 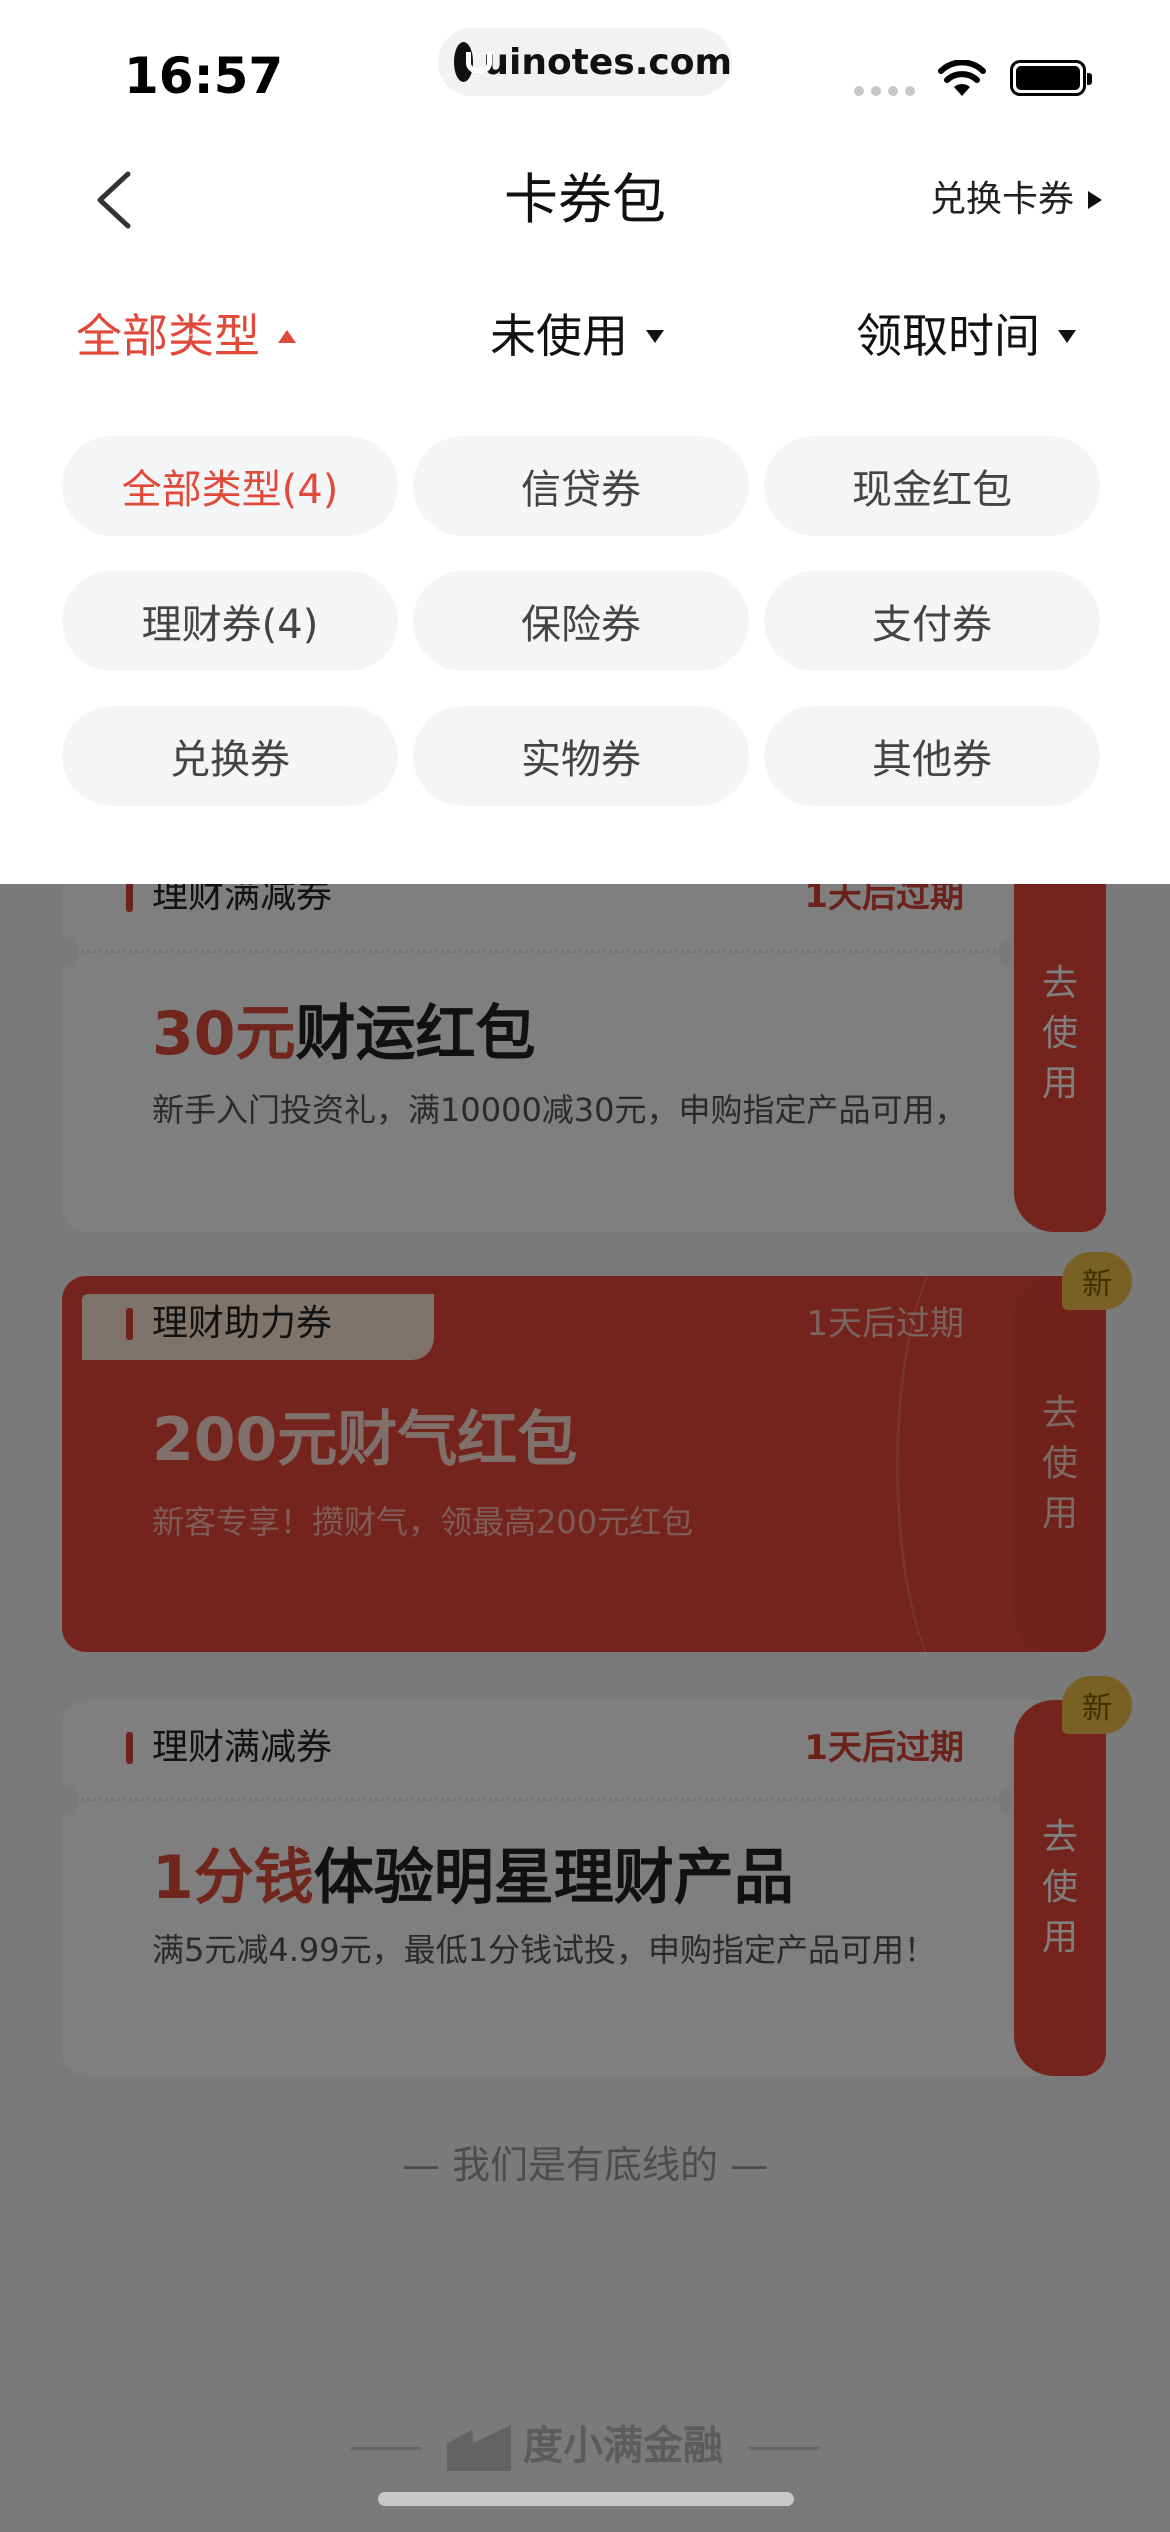 What do you see at coordinates (581, 486) in the screenshot?
I see `chip-credit: 信贷券` at bounding box center [581, 486].